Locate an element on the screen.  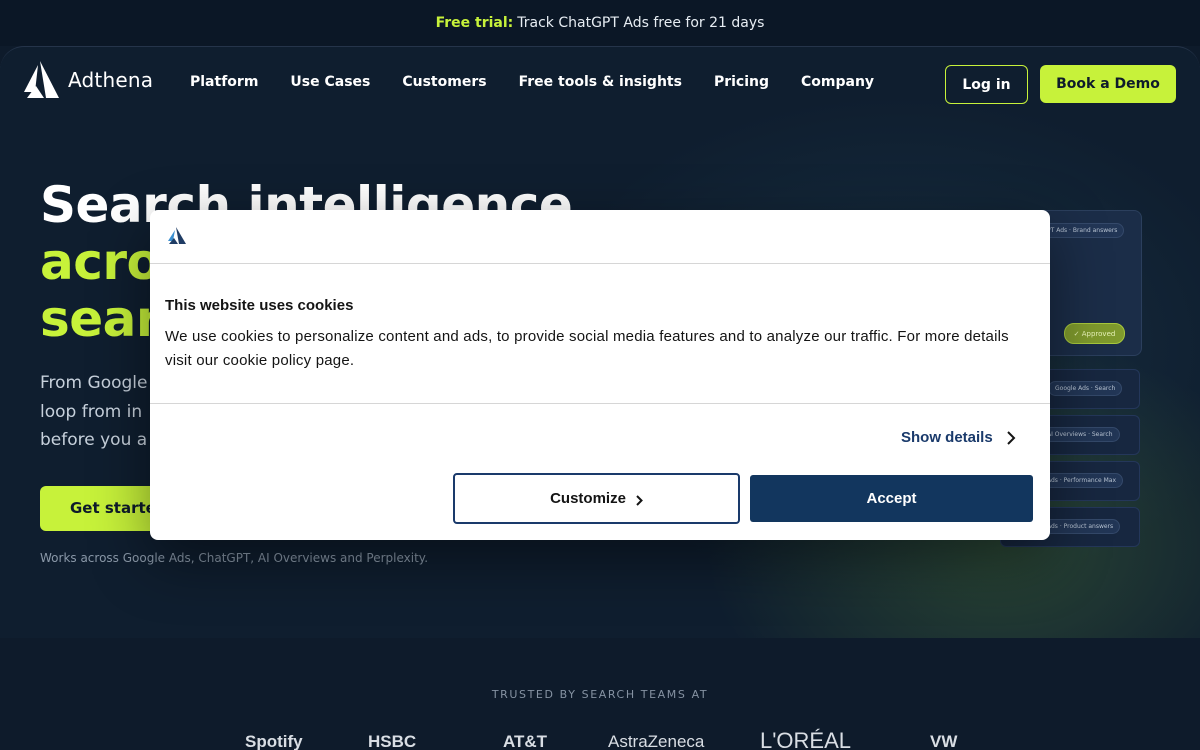
customer-logos: Spotify HSBC AT&T AstraZeneca L'ORÉAL VW is located at coordinates (600, 739).